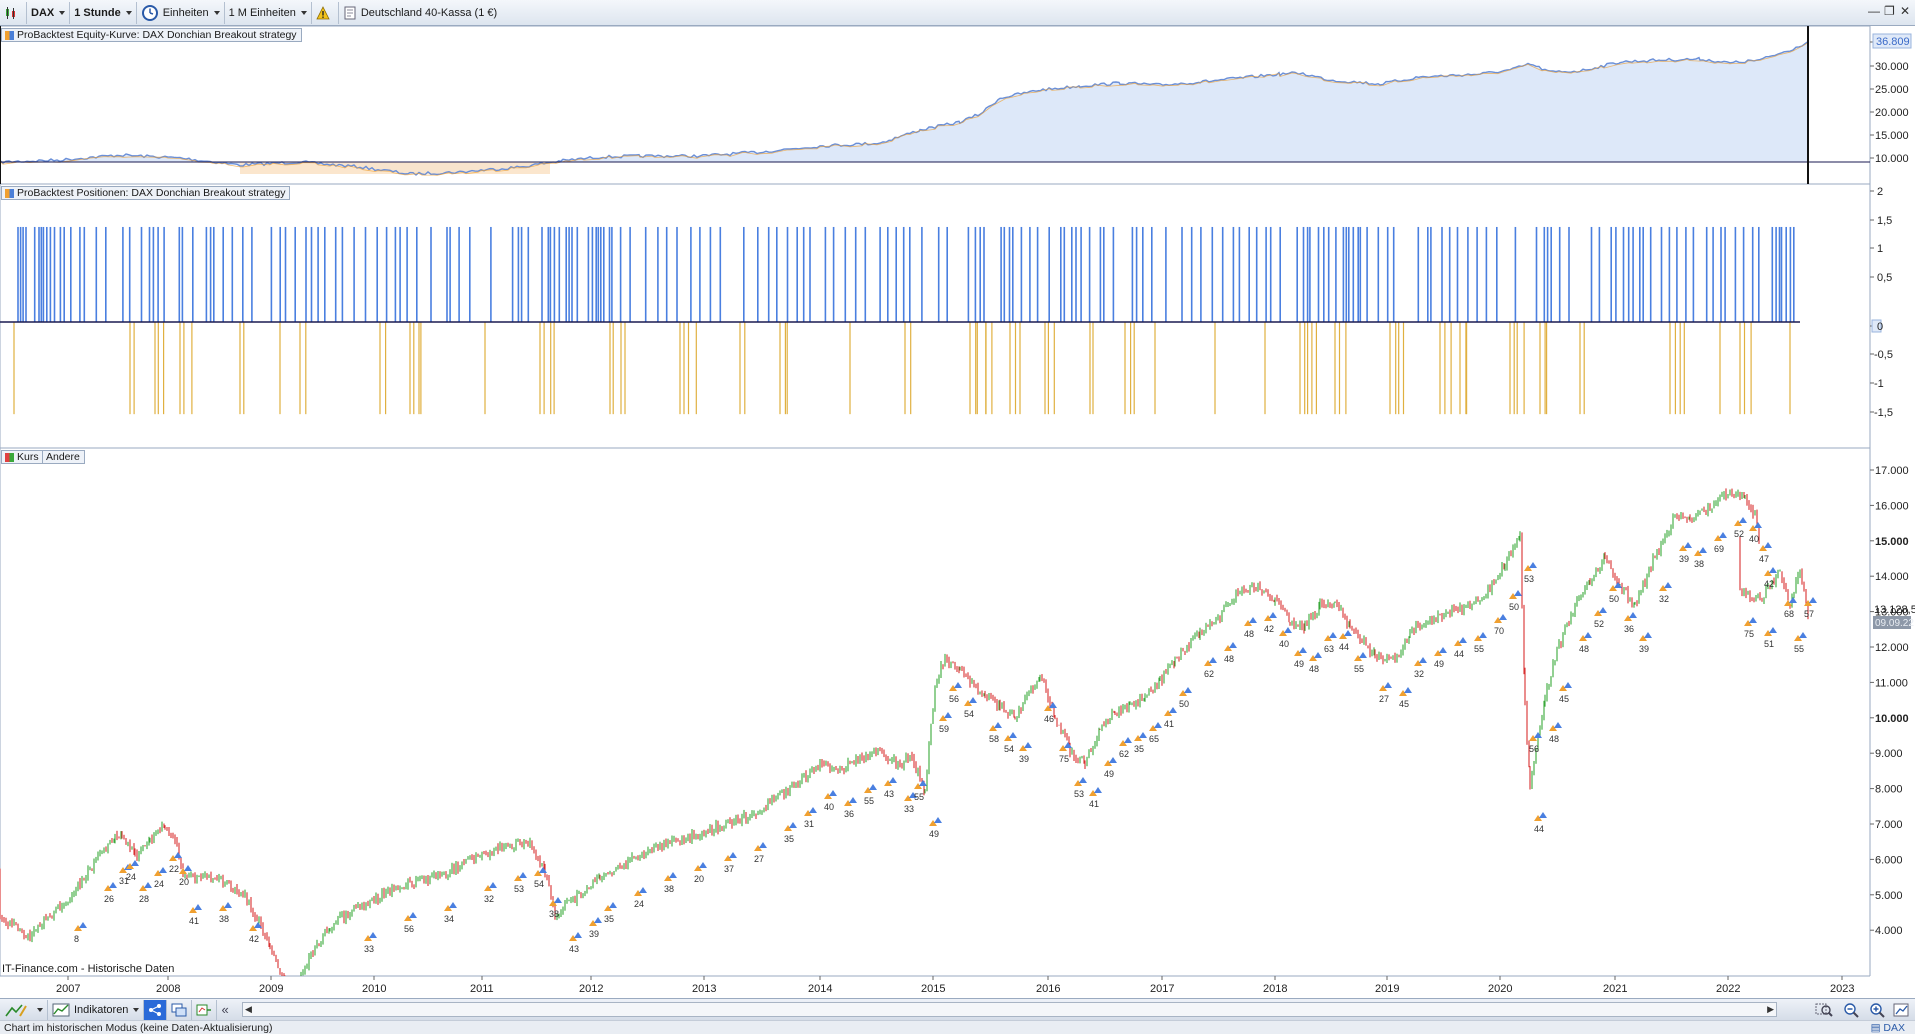 The width and height of the screenshot is (1915, 1034). Describe the element at coordinates (1889, 790) in the screenshot. I see `price-y-label: 8.000` at that location.